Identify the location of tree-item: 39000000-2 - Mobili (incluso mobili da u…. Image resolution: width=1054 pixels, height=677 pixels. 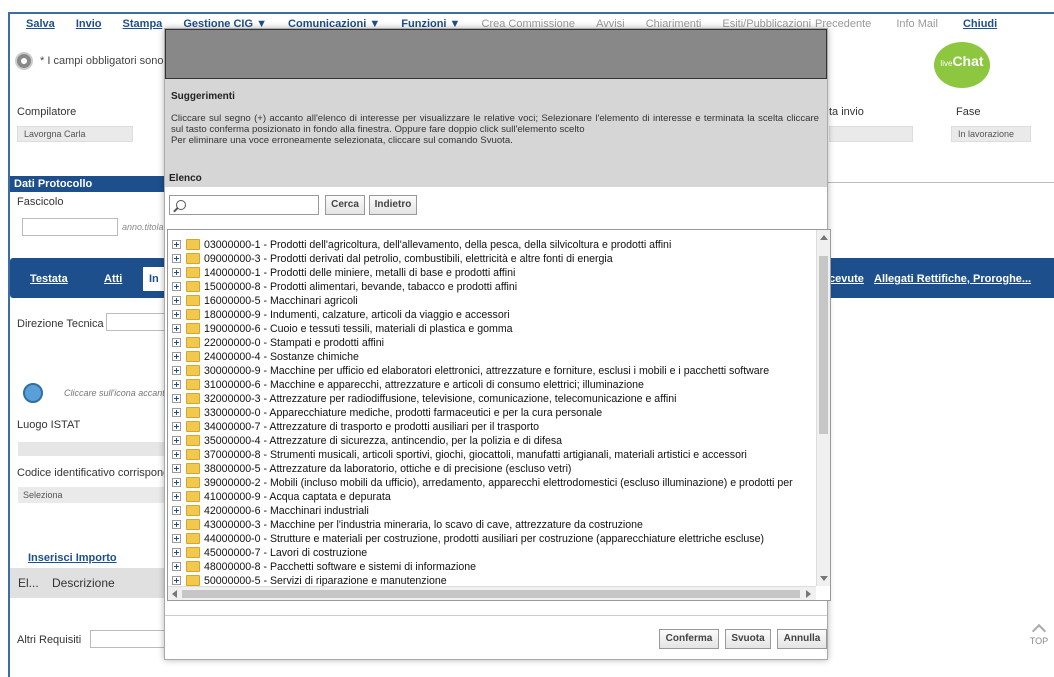
(492, 483).